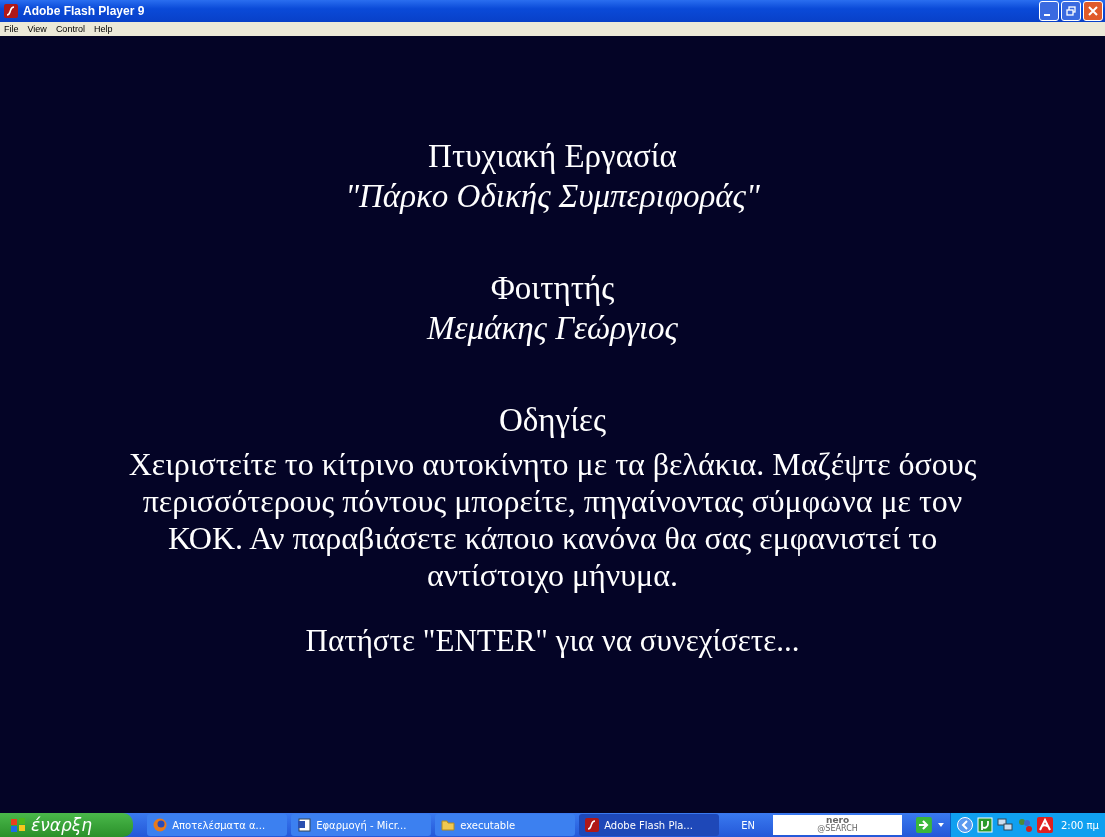  I want to click on restore-button, so click(1071, 11).